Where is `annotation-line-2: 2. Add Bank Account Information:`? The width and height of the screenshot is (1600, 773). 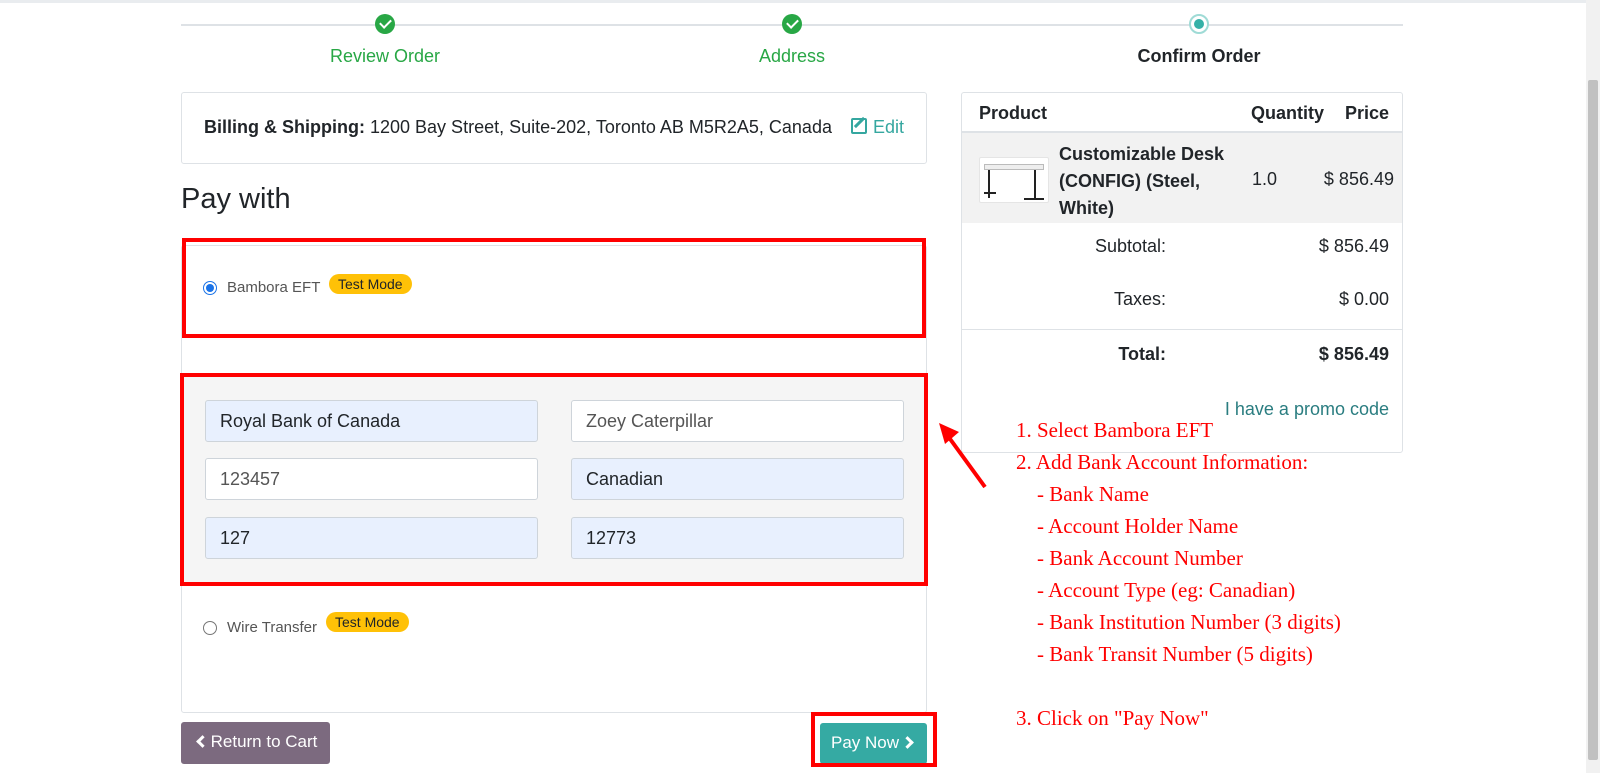 annotation-line-2: 2. Add Bank Account Information: is located at coordinates (1162, 462).